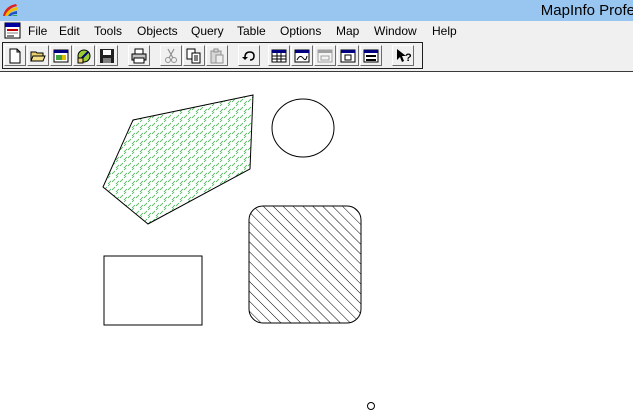  I want to click on new-redistrict-button, so click(371, 55).